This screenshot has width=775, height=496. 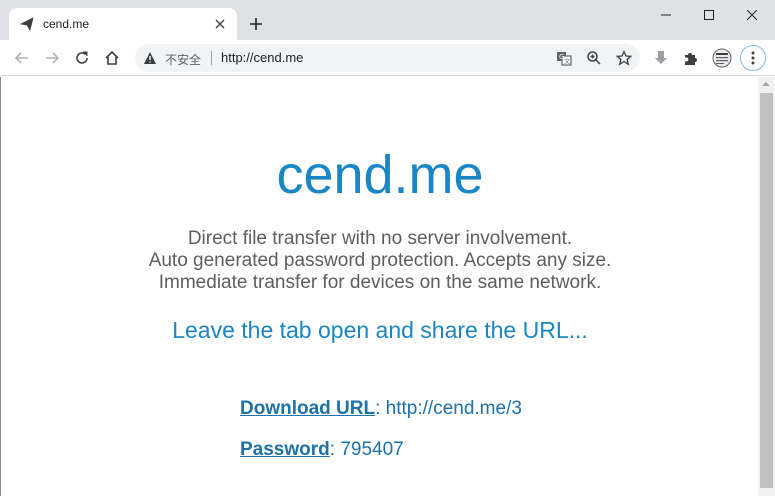 I want to click on svg-text: 文, so click(x=567, y=62).